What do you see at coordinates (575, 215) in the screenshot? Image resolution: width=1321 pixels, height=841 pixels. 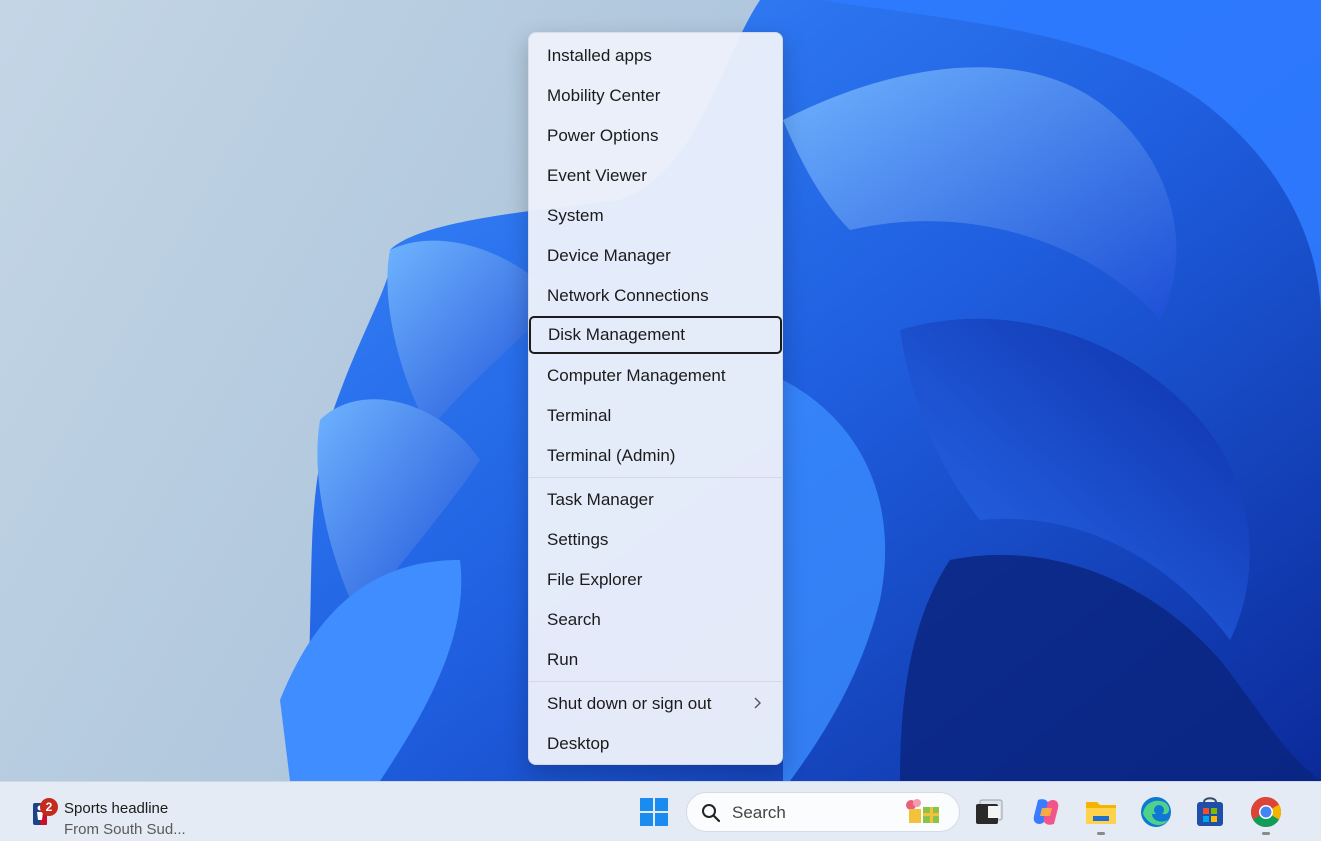 I see `menu-item-label: System` at bounding box center [575, 215].